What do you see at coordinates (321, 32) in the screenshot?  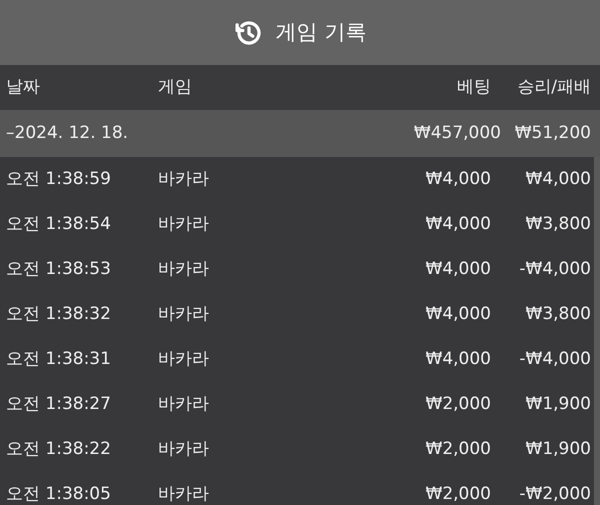 I see `window-title: 게임 기록` at bounding box center [321, 32].